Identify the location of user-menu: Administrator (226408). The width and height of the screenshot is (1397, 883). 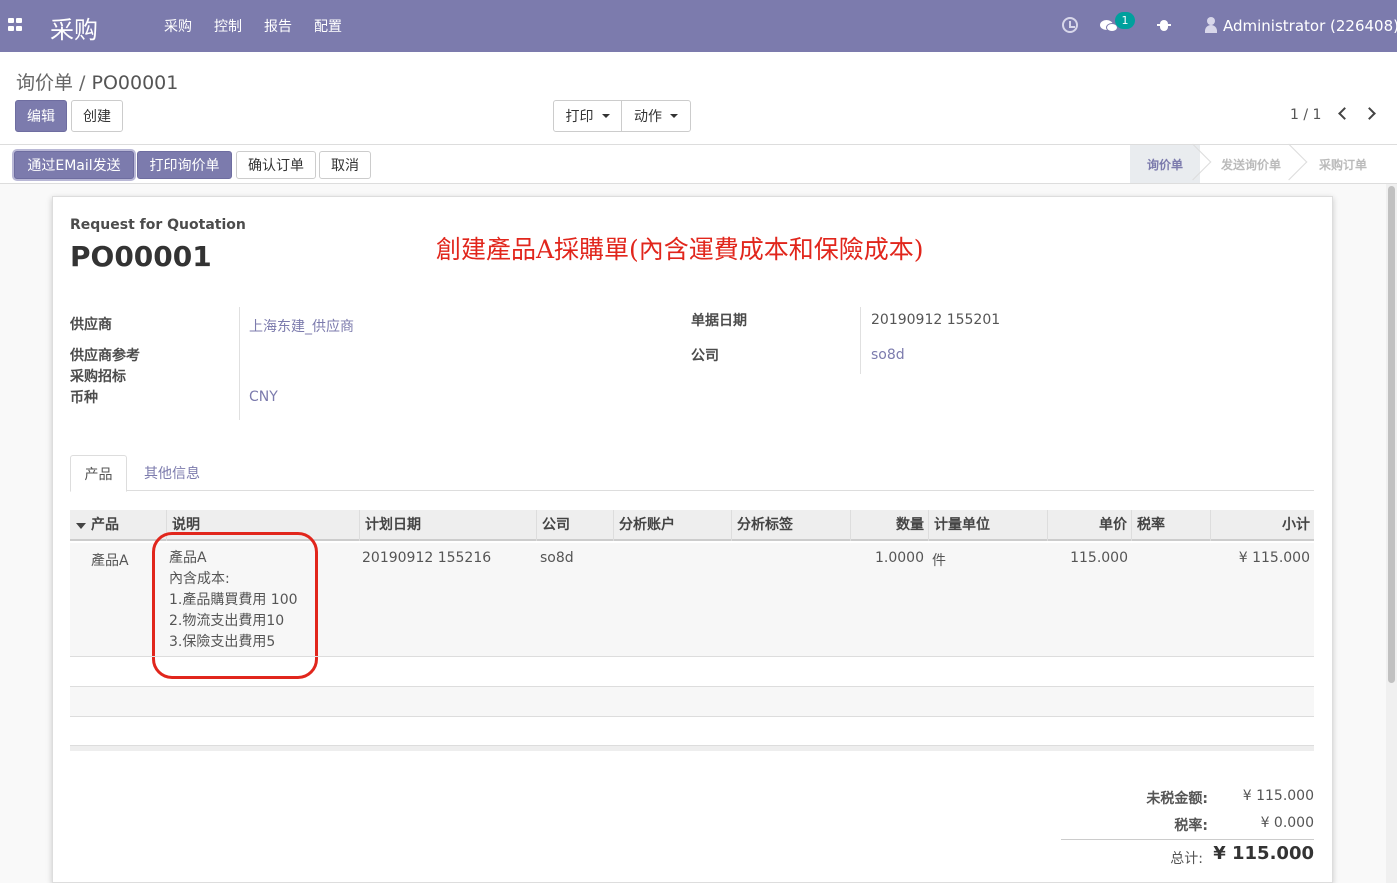
(1310, 26).